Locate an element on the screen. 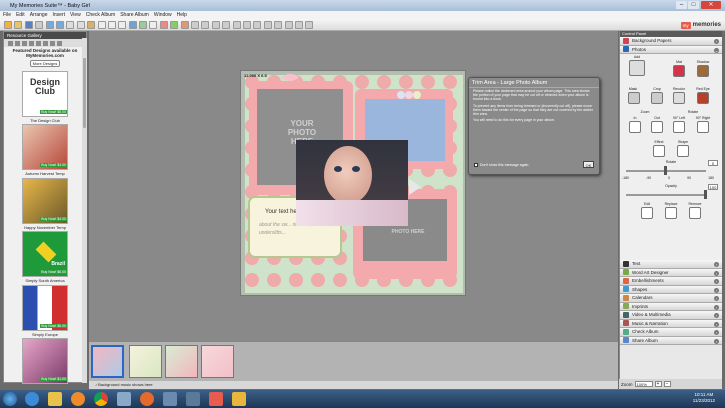  recolor-button is located at coordinates (679, 98).